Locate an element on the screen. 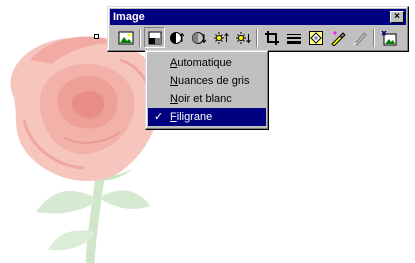  set-transparent-color-icon is located at coordinates (338, 38).